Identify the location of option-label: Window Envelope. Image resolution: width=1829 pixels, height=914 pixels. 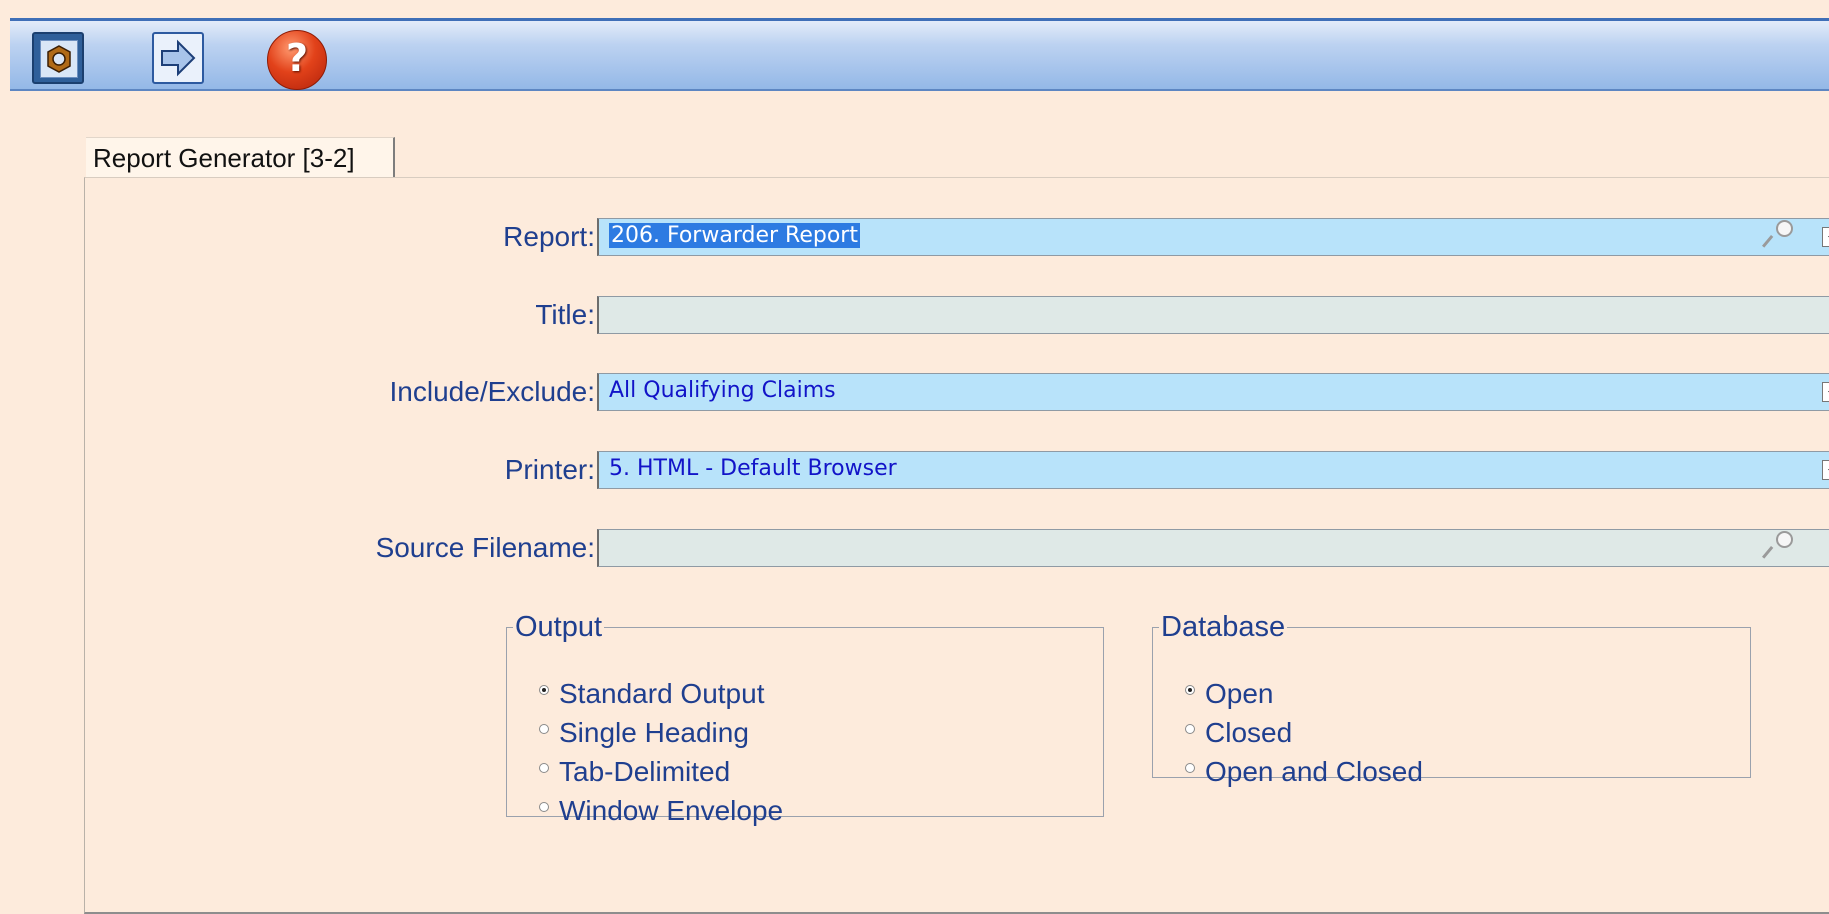
(671, 810).